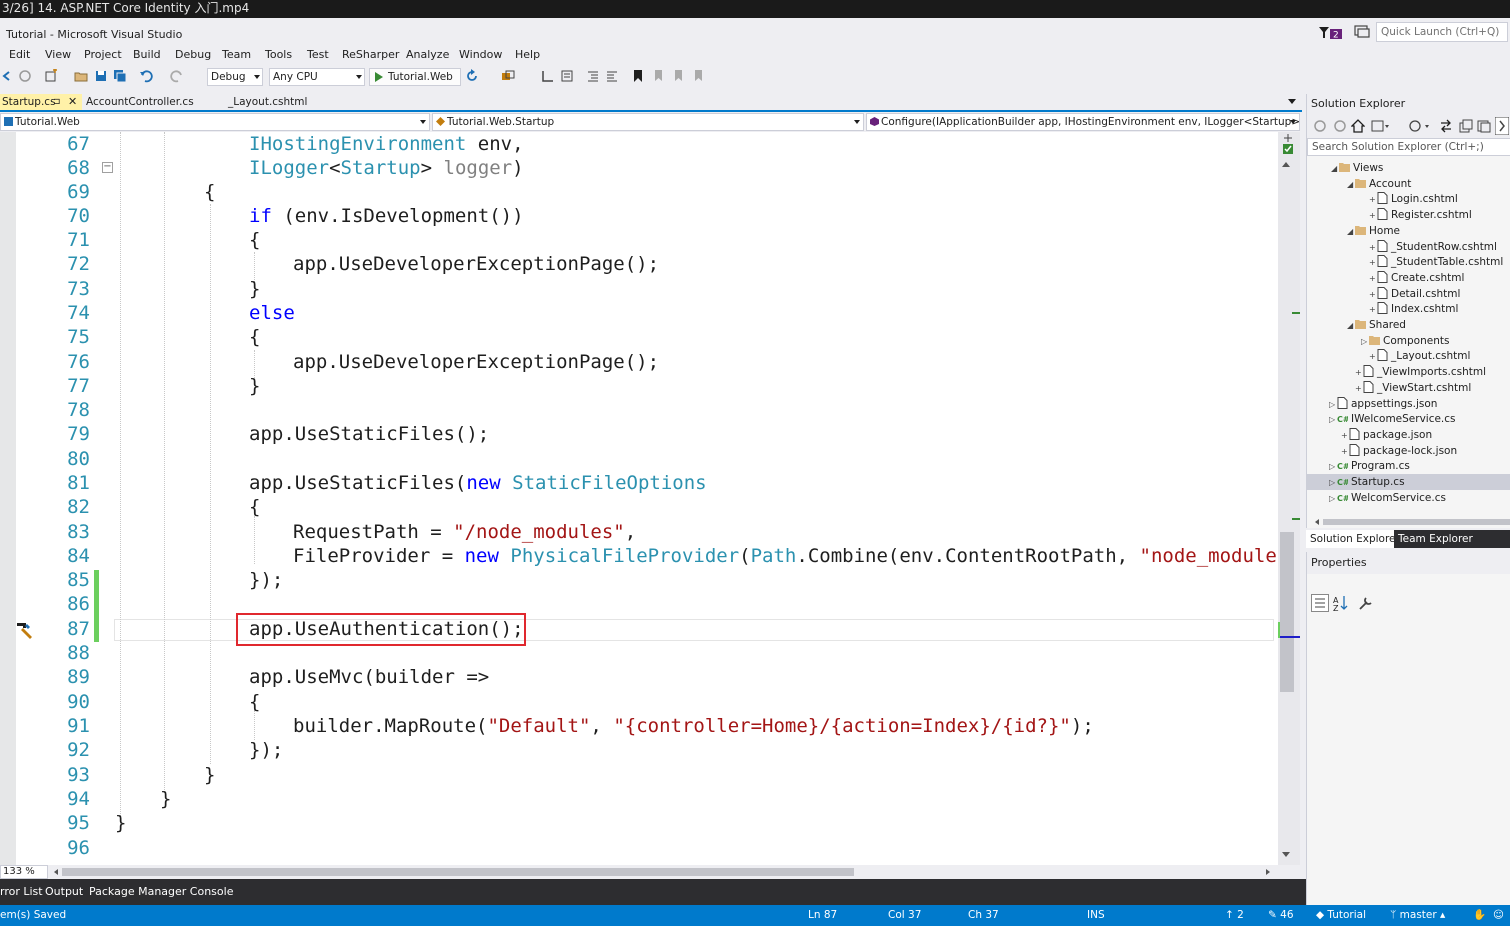 Image resolution: width=1510 pixels, height=926 pixels. Describe the element at coordinates (415, 77) in the screenshot. I see `start-debugging-button: Tutorial.Web` at that location.